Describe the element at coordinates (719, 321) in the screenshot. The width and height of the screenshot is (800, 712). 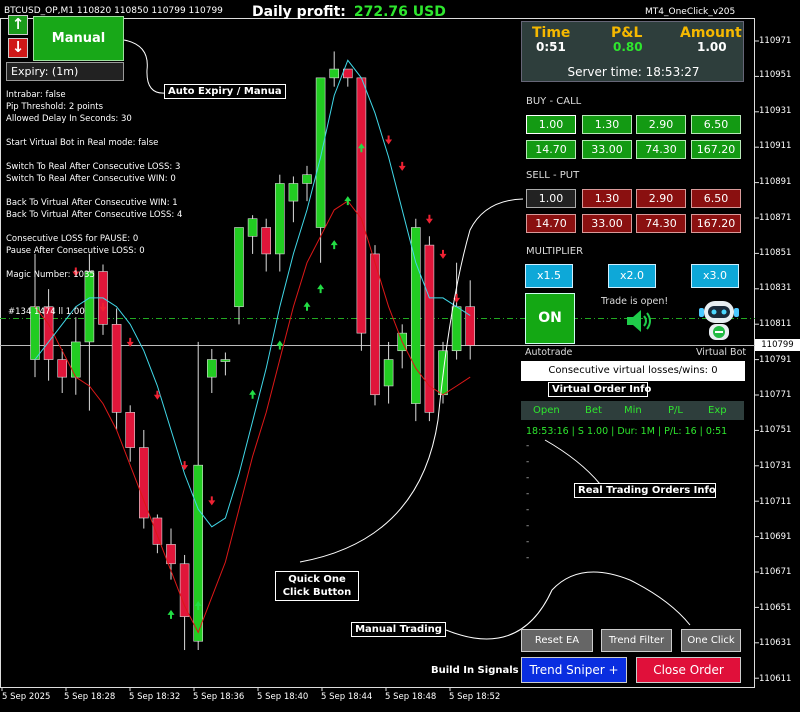
I see `robot-icon` at that location.